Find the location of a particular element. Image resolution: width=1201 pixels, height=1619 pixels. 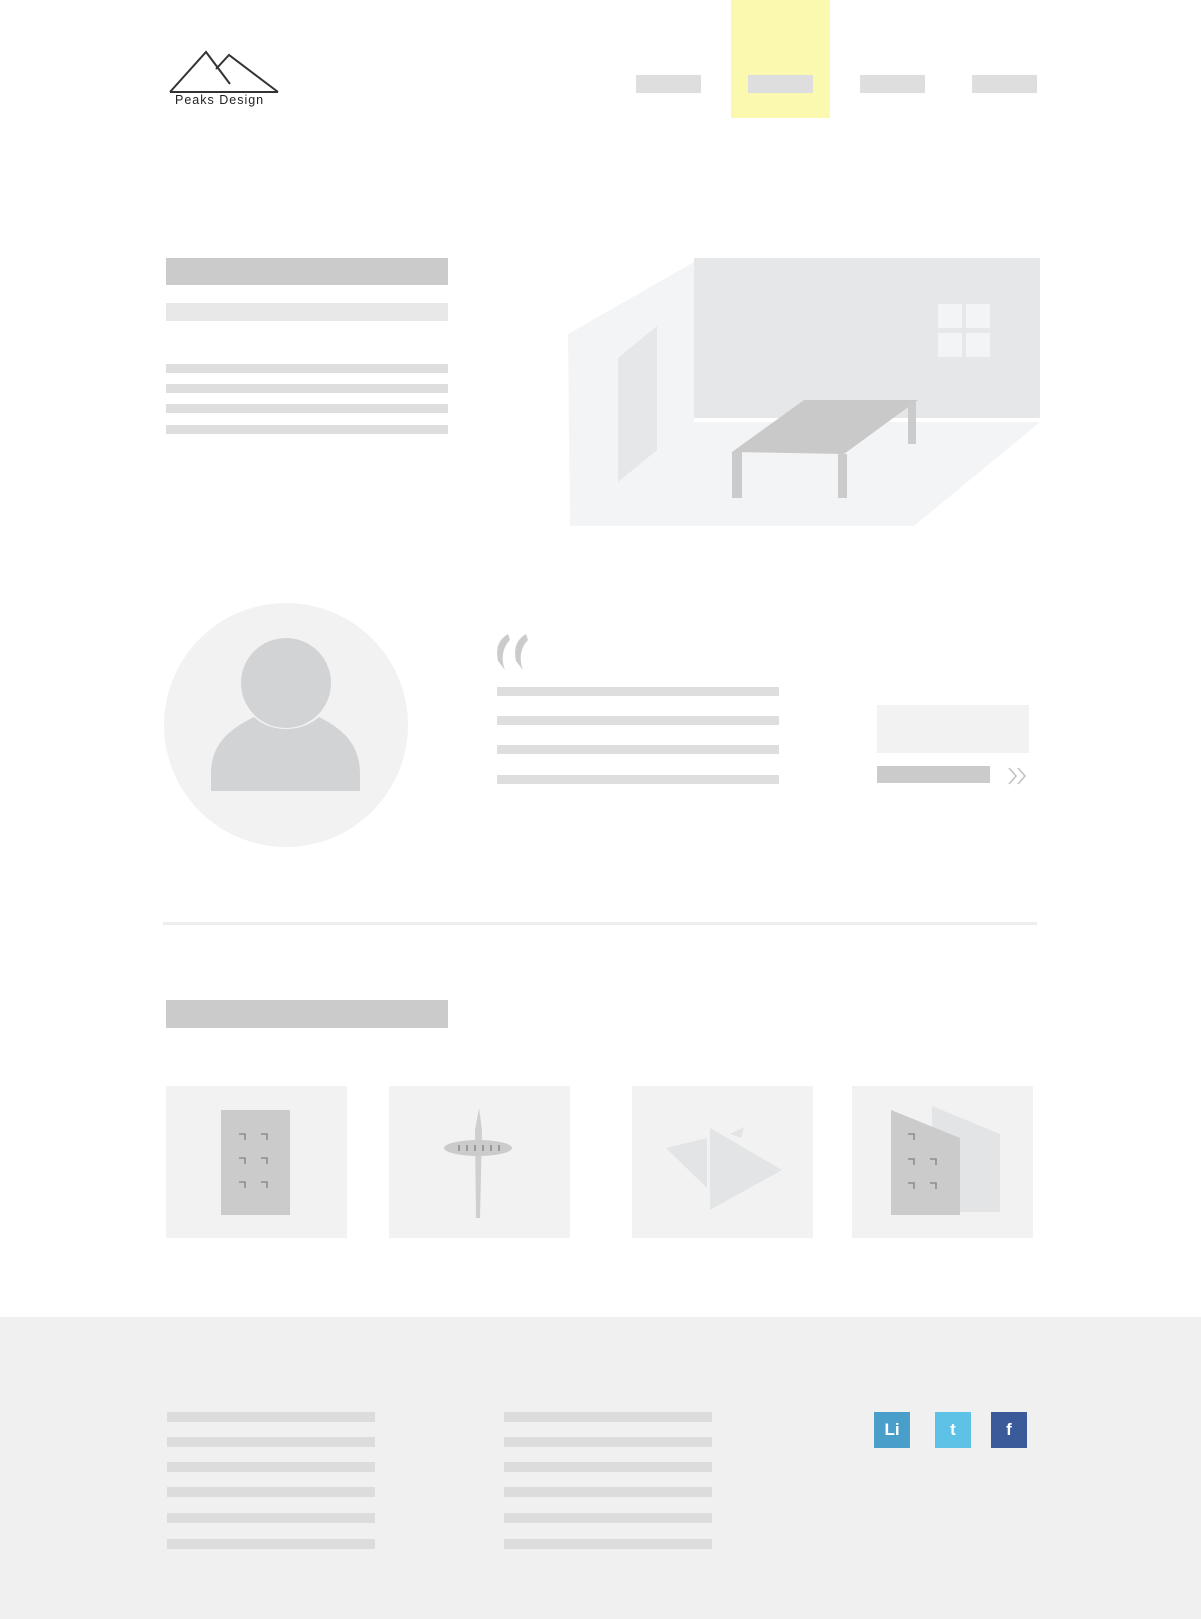

space-needle-icon is located at coordinates (478, 1163).